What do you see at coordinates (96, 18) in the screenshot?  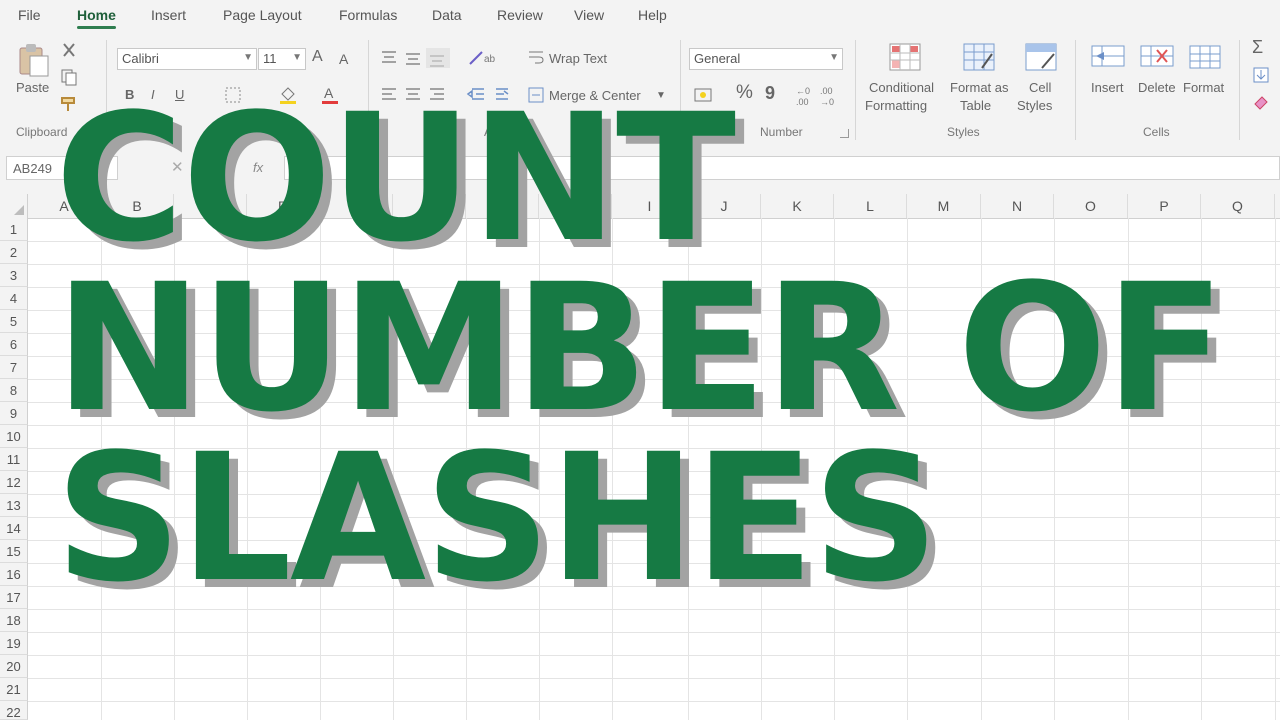 I see `tab-home: Home` at bounding box center [96, 18].